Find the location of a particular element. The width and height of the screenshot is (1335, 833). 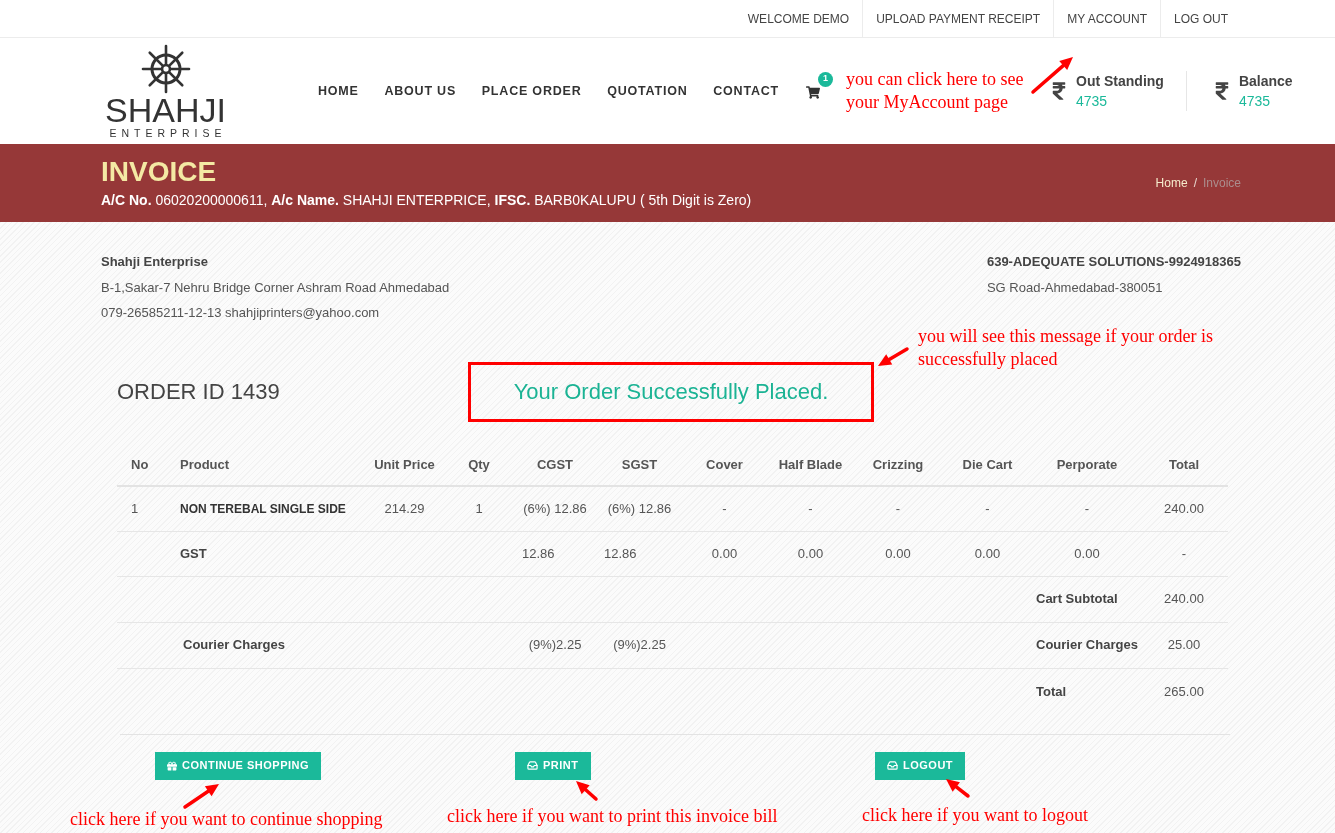

column-header: Product is located at coordinates (205, 464).